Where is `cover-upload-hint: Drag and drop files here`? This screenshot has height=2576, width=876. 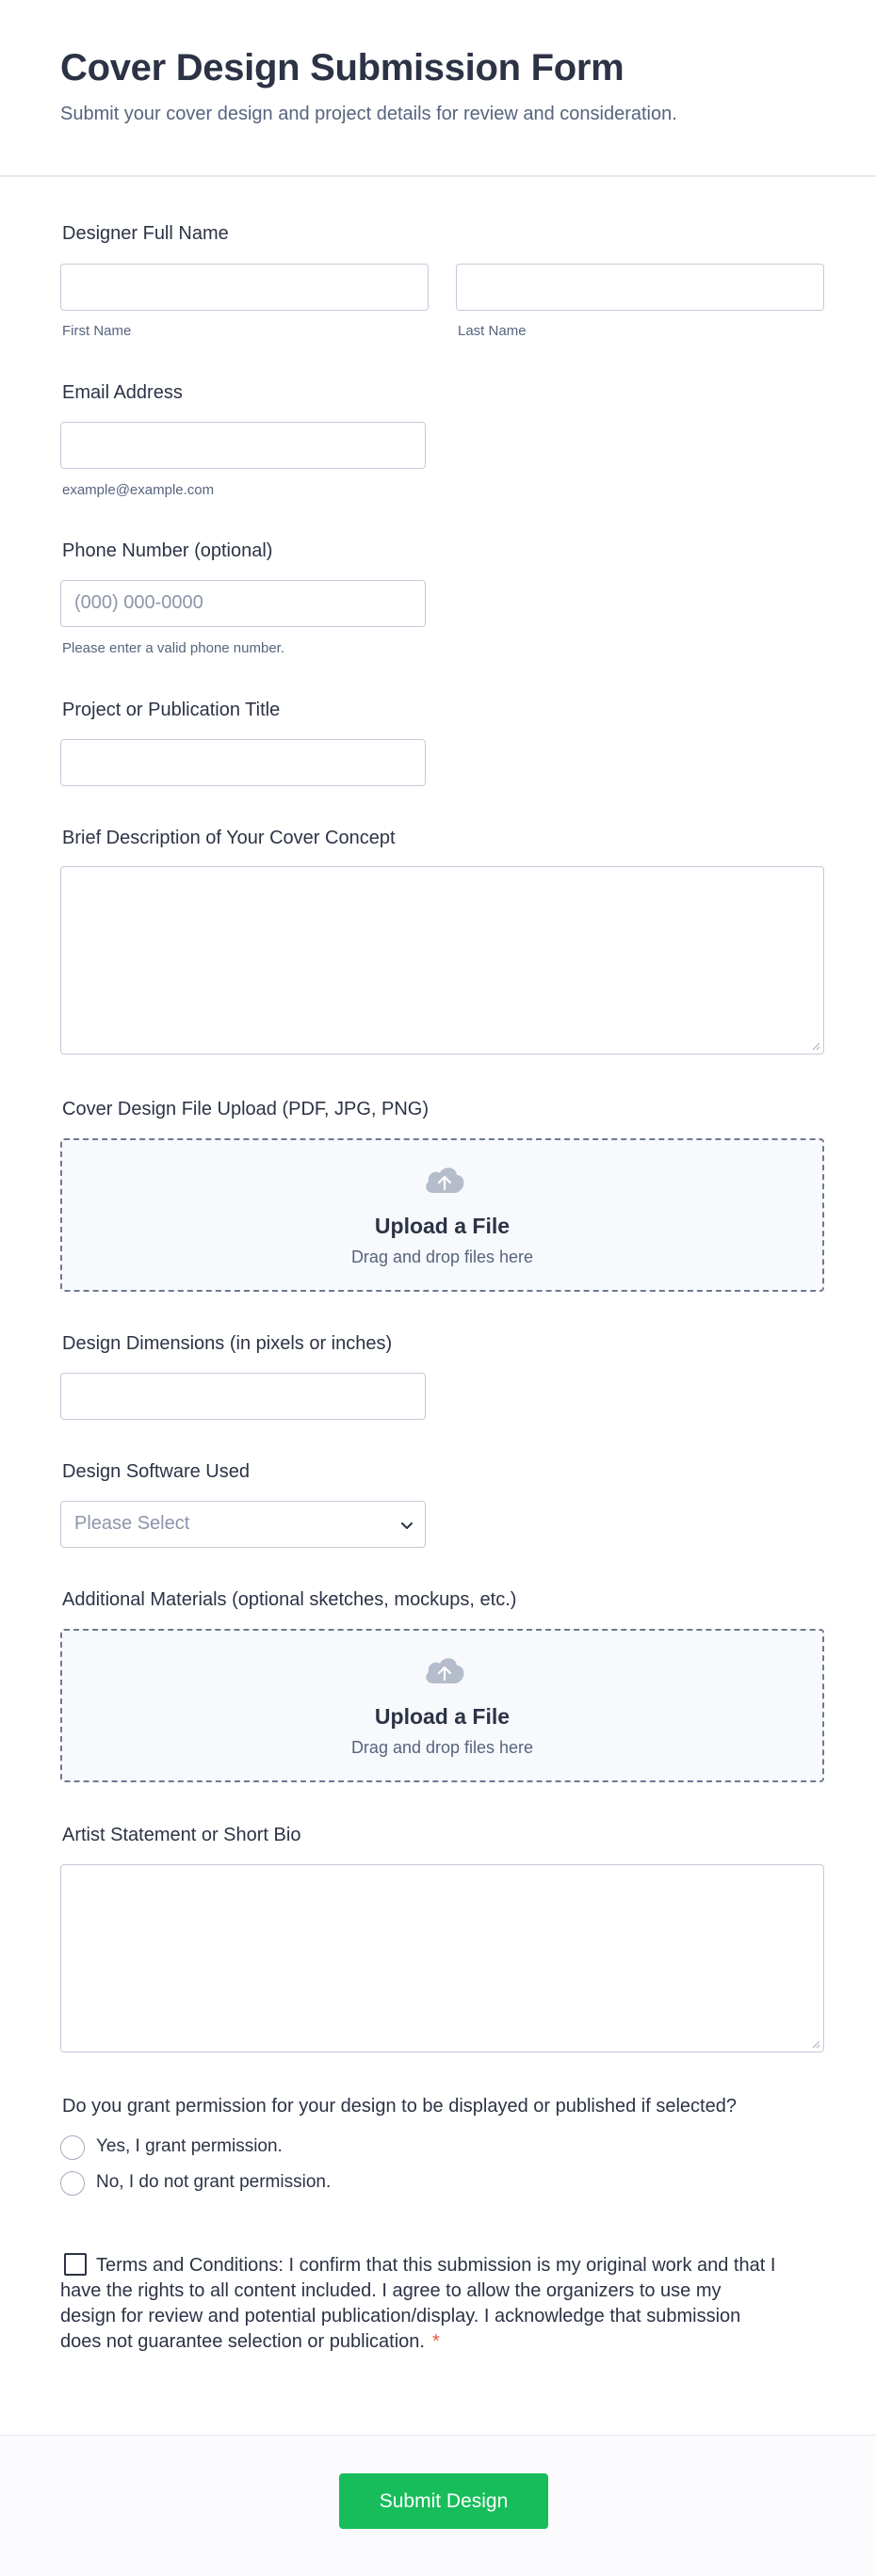
cover-upload-hint: Drag and drop files here is located at coordinates (442, 1257).